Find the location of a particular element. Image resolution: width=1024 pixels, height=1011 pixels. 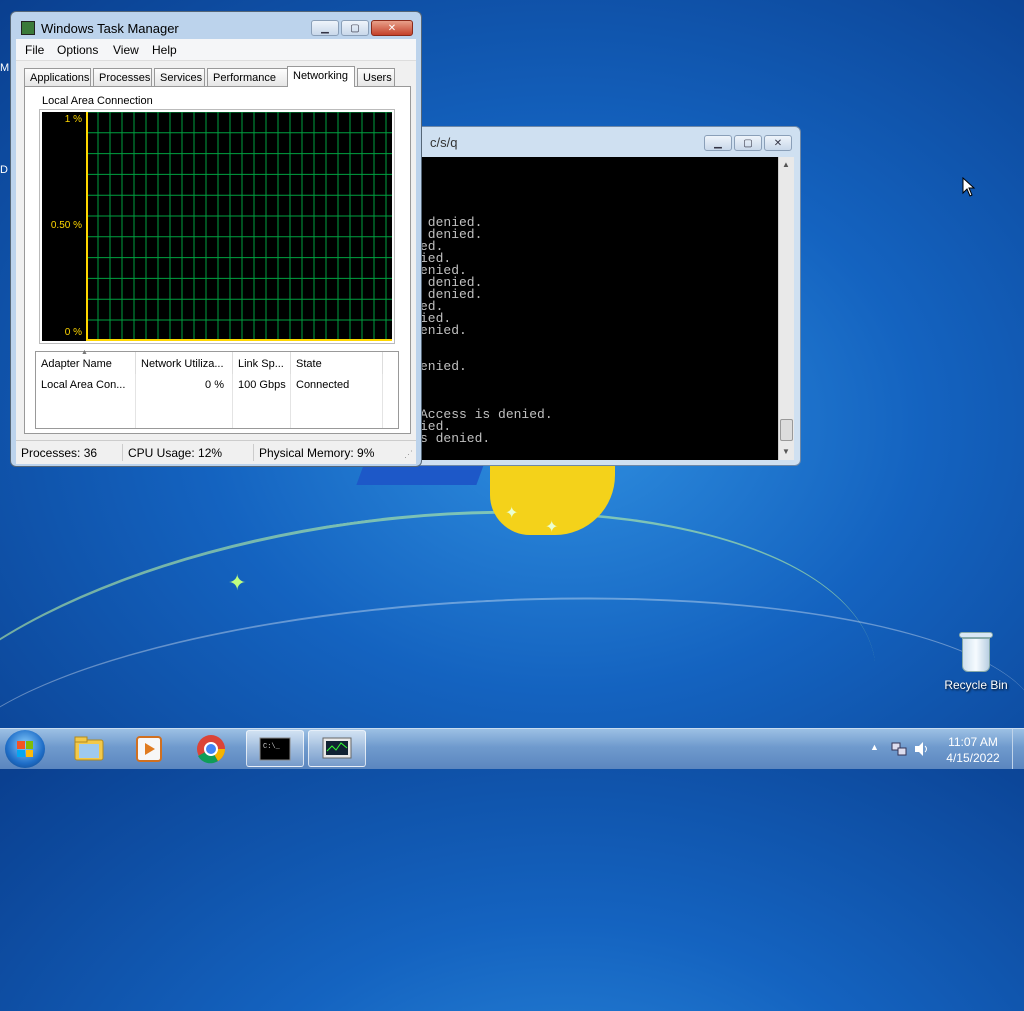

network-graph-frame: 1 % 0.50 % 0 % is located at coordinates (217, 226).